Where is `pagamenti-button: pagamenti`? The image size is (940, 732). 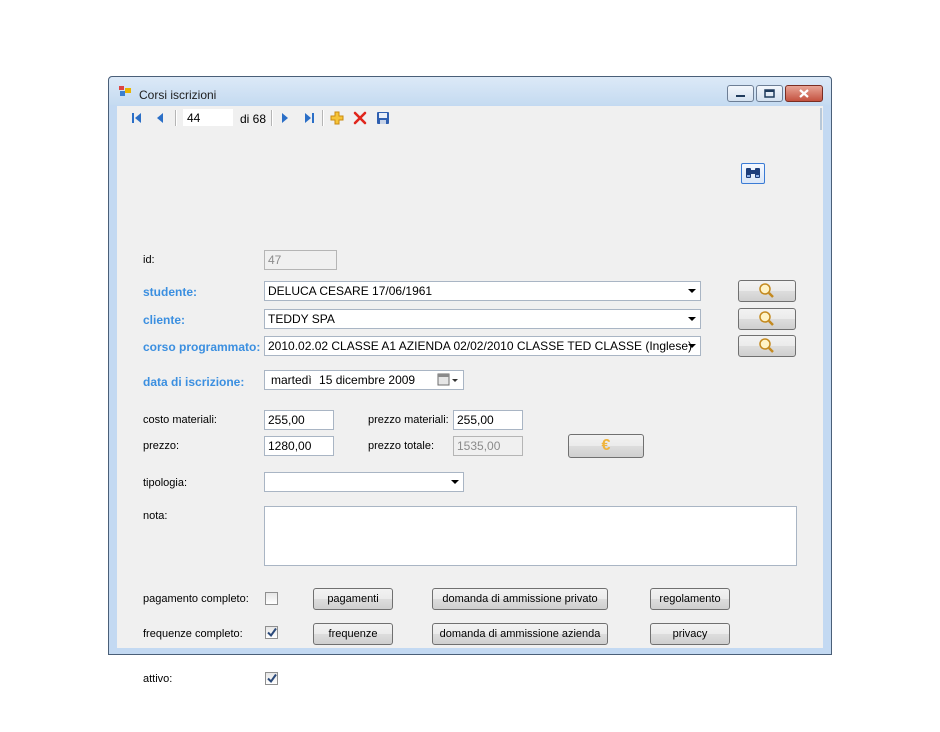 pagamenti-button: pagamenti is located at coordinates (353, 599).